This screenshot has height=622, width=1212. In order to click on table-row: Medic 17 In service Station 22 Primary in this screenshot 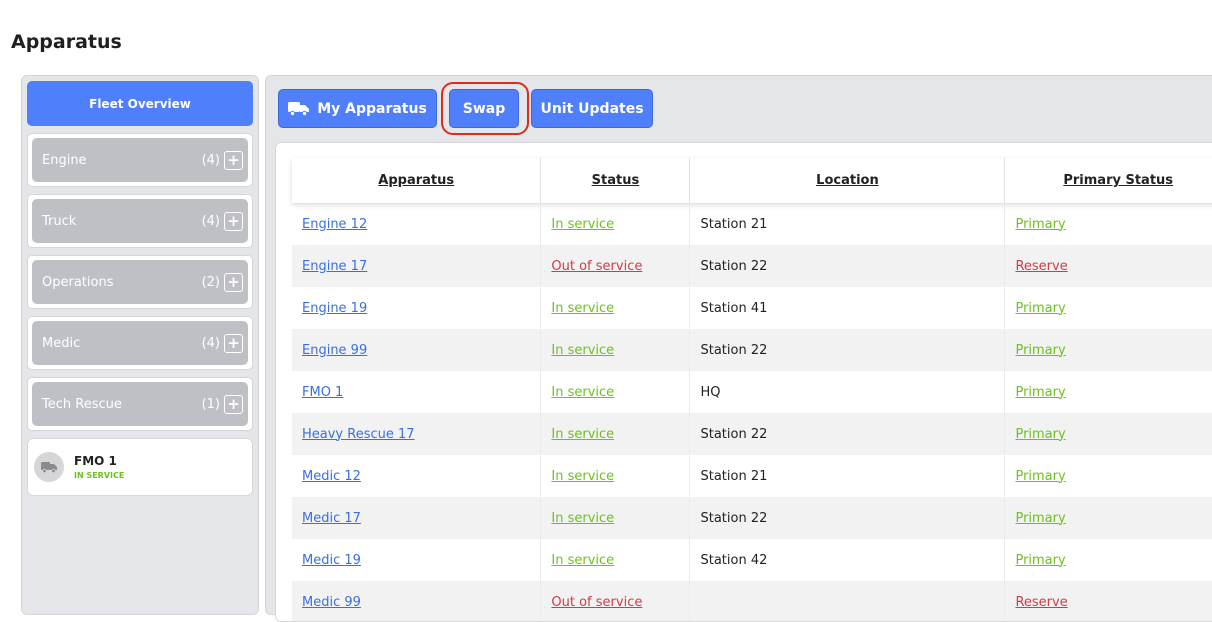, I will do `click(752, 518)`.